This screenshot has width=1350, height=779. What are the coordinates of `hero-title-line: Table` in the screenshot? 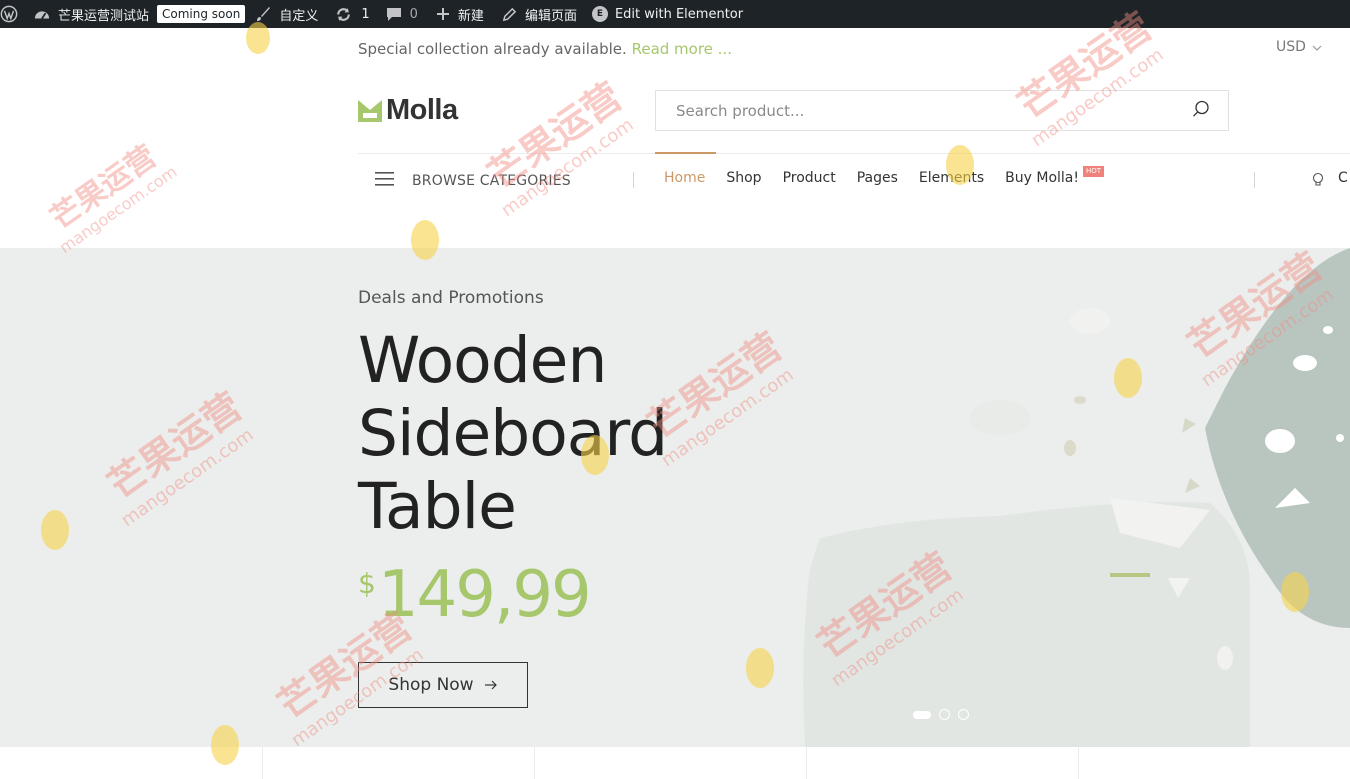 It's located at (437, 506).